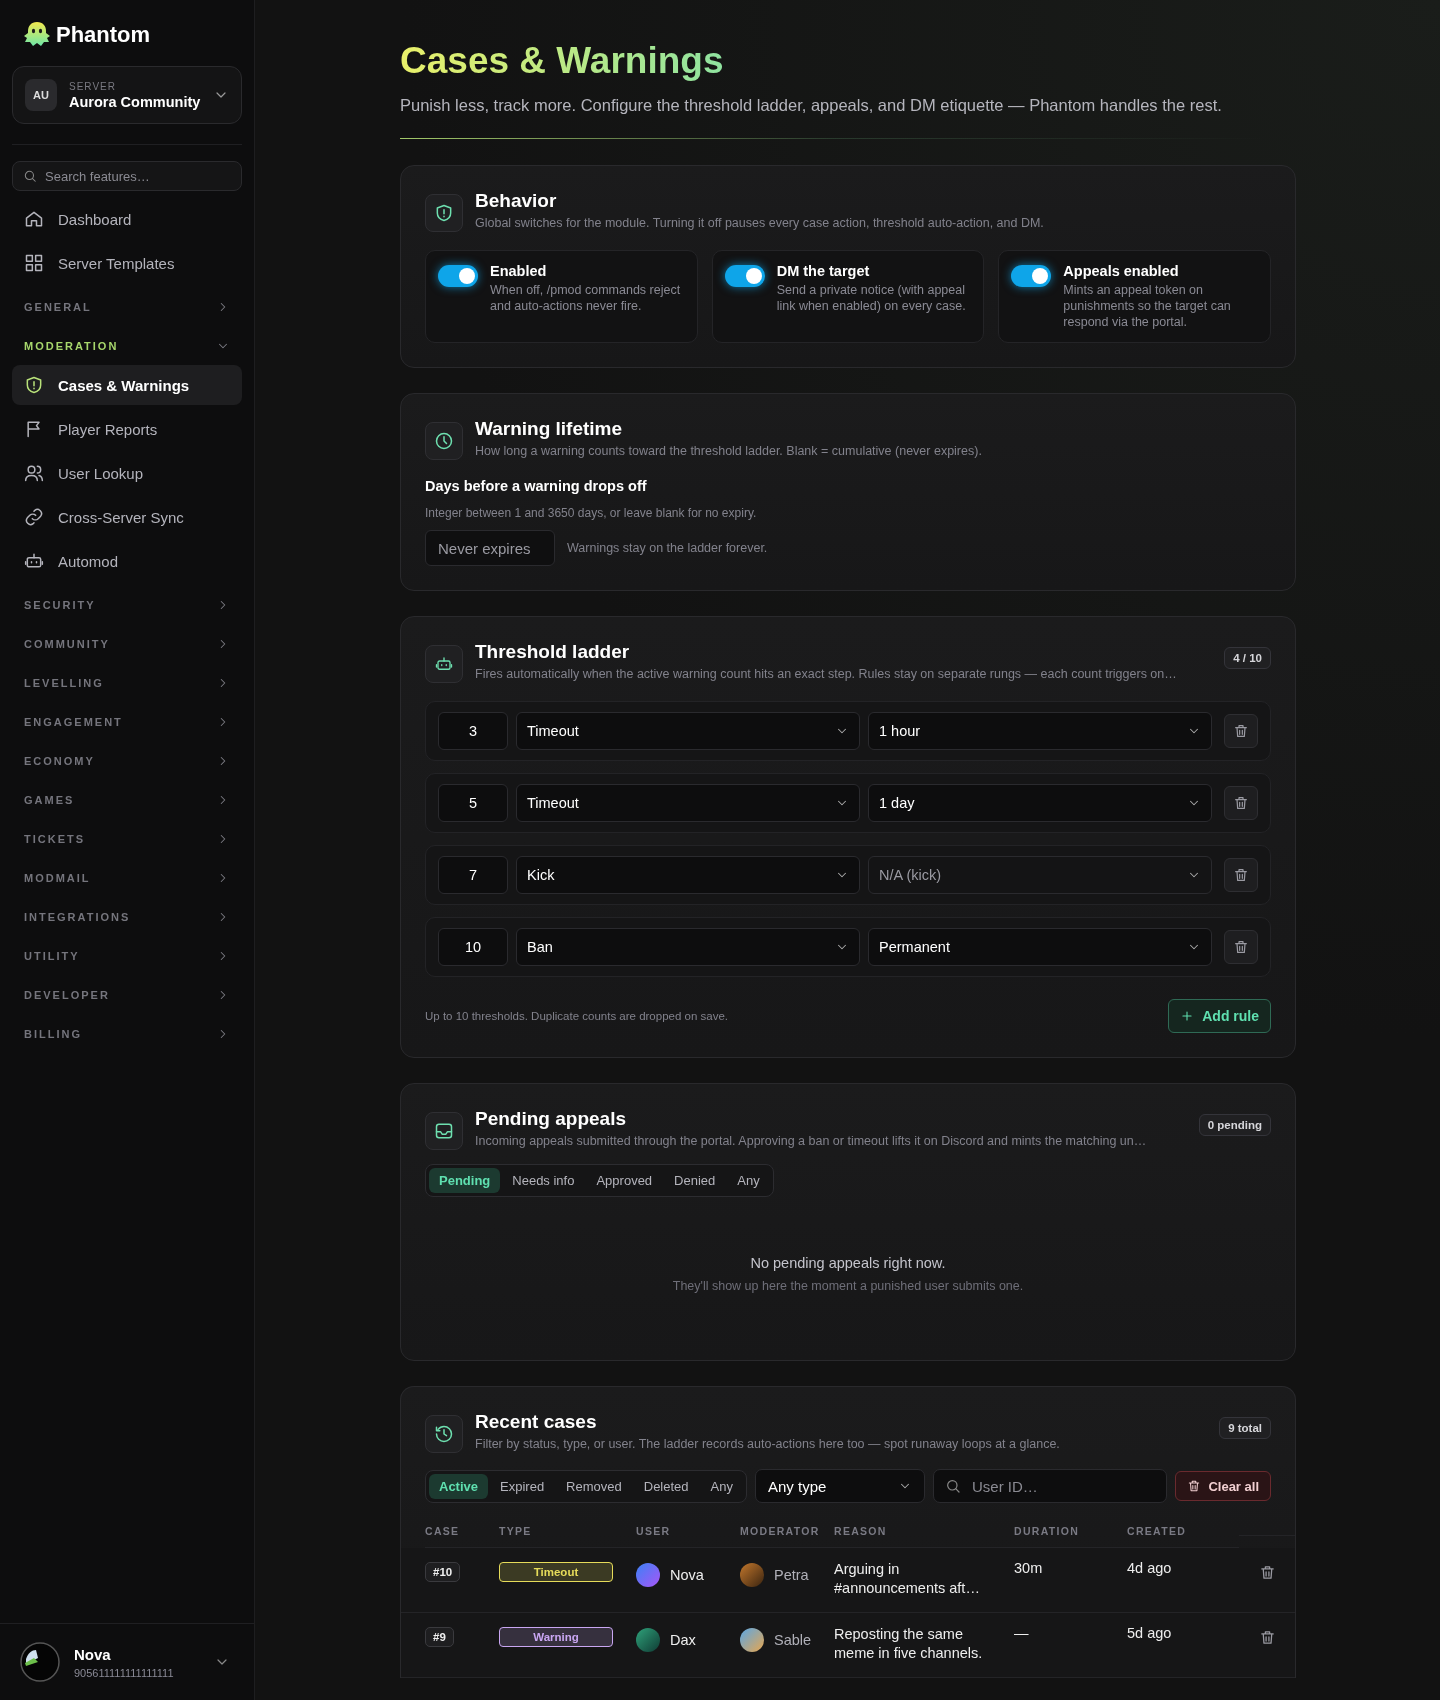 The height and width of the screenshot is (1700, 1440). What do you see at coordinates (103, 35) in the screenshot?
I see `brand-name: Phantom` at bounding box center [103, 35].